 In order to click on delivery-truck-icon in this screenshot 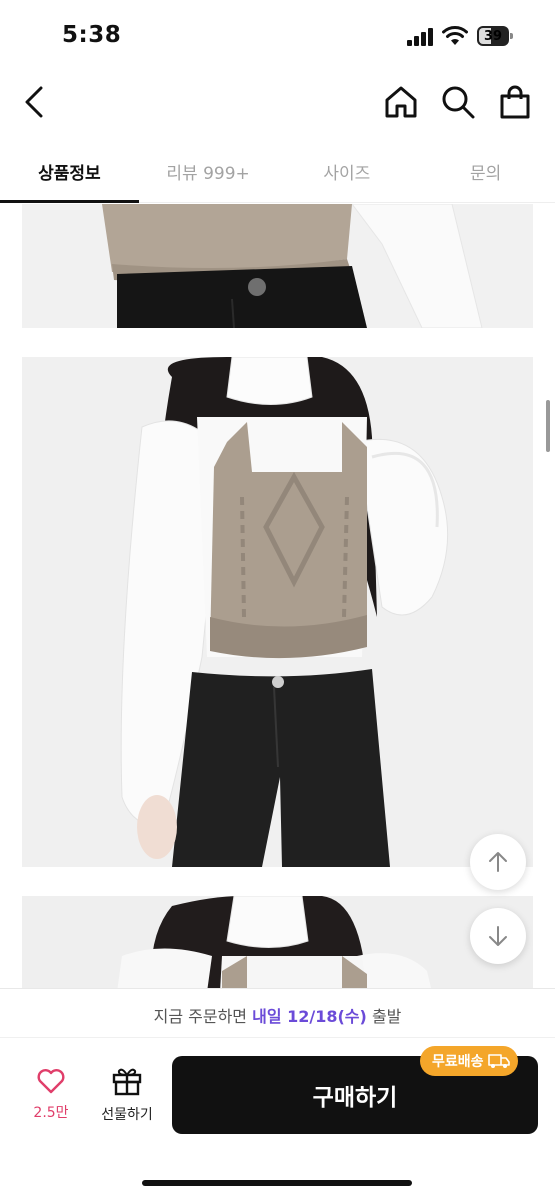, I will do `click(498, 1061)`.